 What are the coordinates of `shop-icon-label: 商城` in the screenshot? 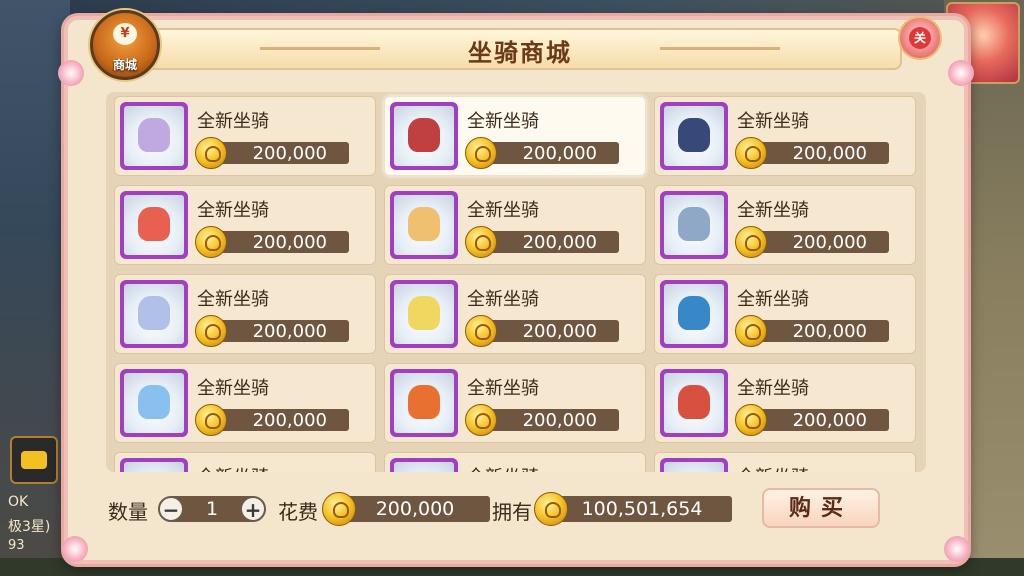 It's located at (124, 65).